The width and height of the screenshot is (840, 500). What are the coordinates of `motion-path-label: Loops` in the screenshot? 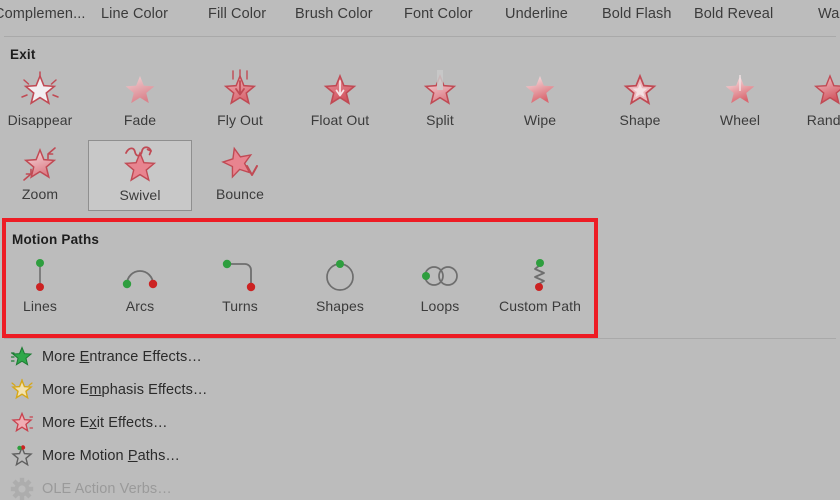 It's located at (440, 306).